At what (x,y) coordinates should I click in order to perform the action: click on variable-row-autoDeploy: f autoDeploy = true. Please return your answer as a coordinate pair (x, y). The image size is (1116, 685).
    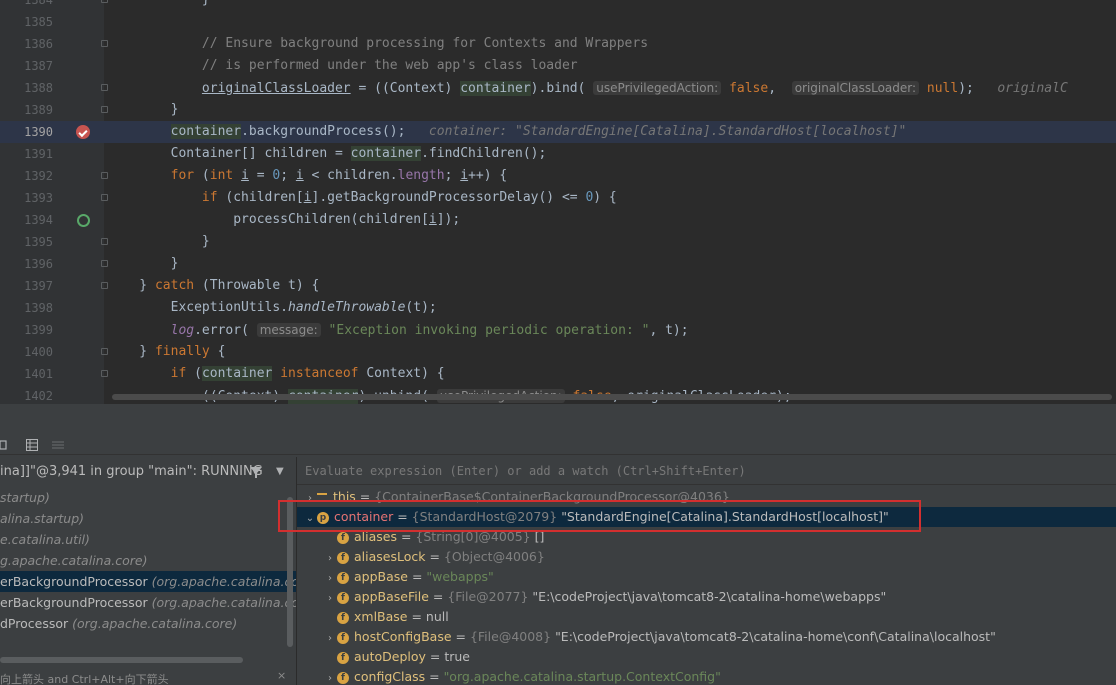
    Looking at the image, I should click on (706, 657).